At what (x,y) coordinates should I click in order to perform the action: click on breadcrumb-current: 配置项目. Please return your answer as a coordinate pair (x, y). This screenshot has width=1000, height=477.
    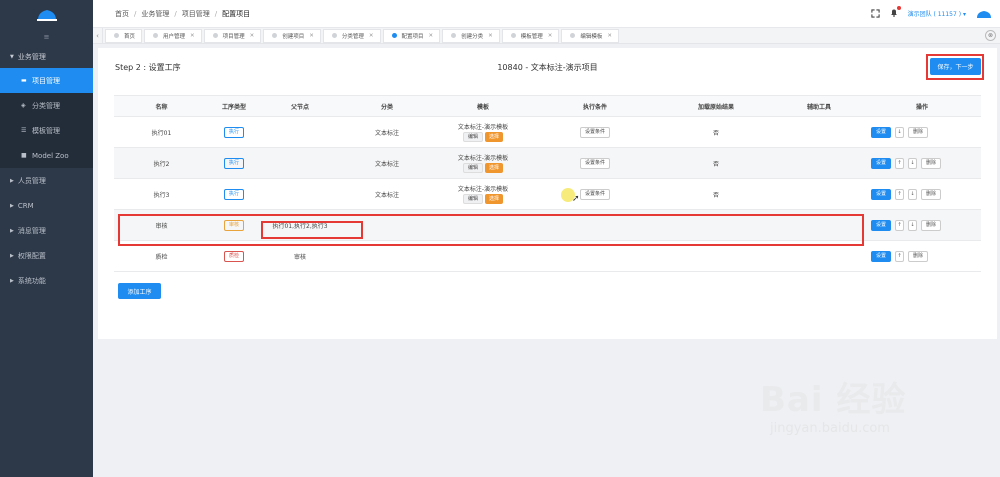
    Looking at the image, I should click on (236, 13).